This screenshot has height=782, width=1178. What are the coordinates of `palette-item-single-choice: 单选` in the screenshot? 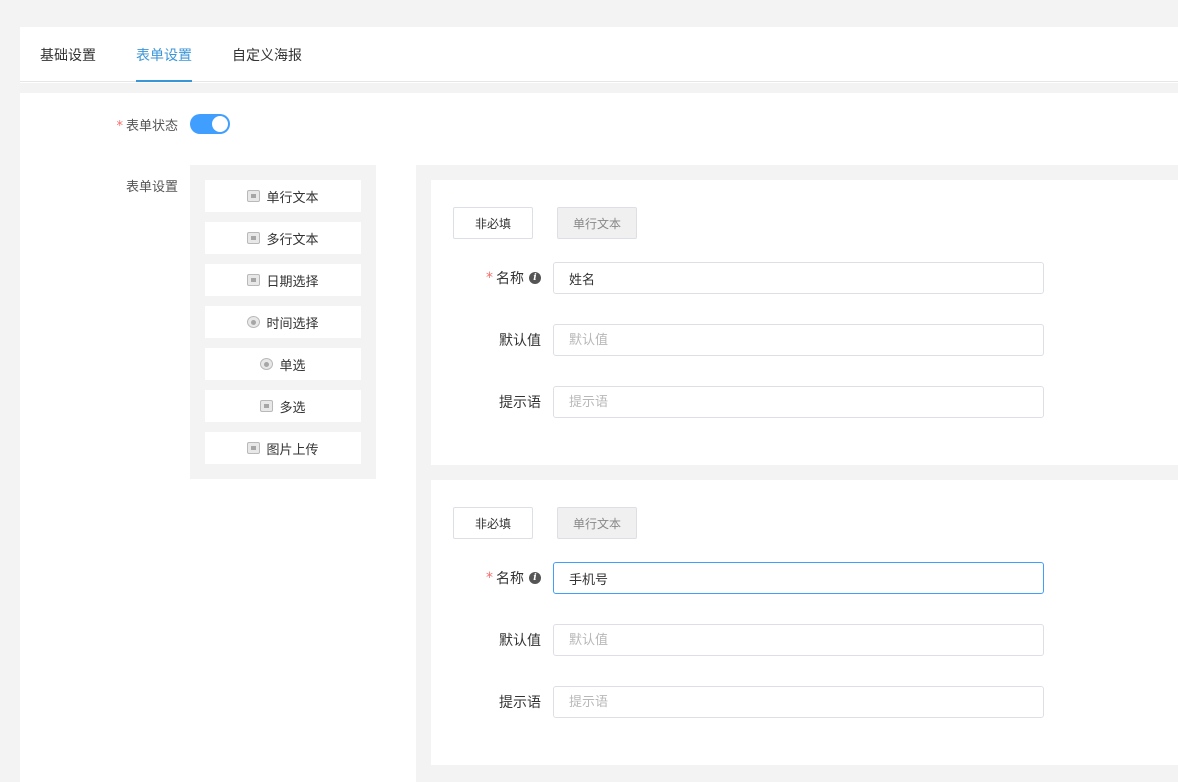 It's located at (283, 364).